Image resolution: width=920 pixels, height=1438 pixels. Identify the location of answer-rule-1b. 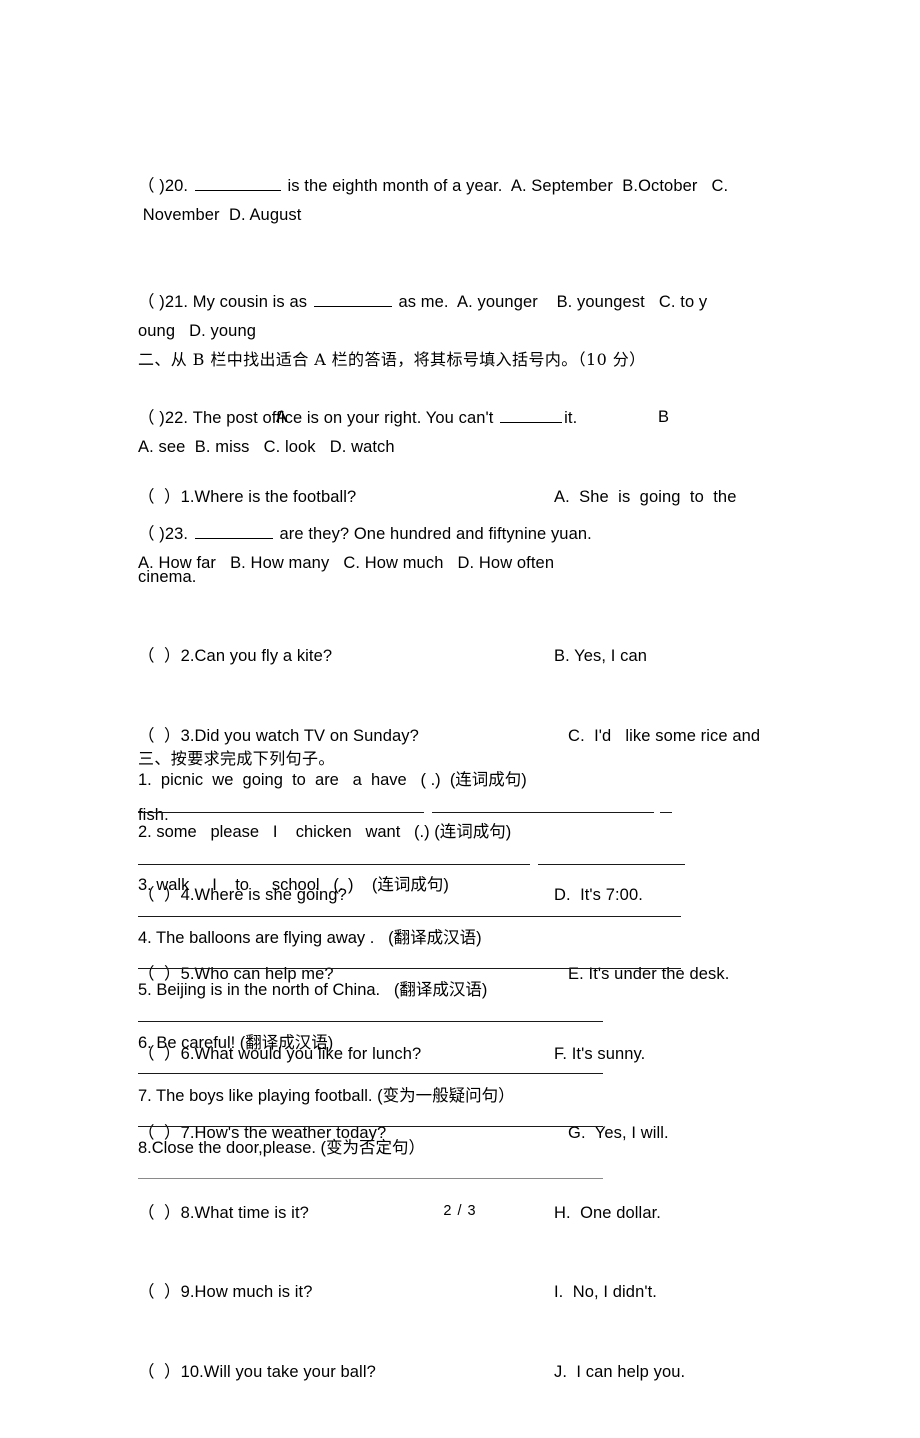
(543, 812).